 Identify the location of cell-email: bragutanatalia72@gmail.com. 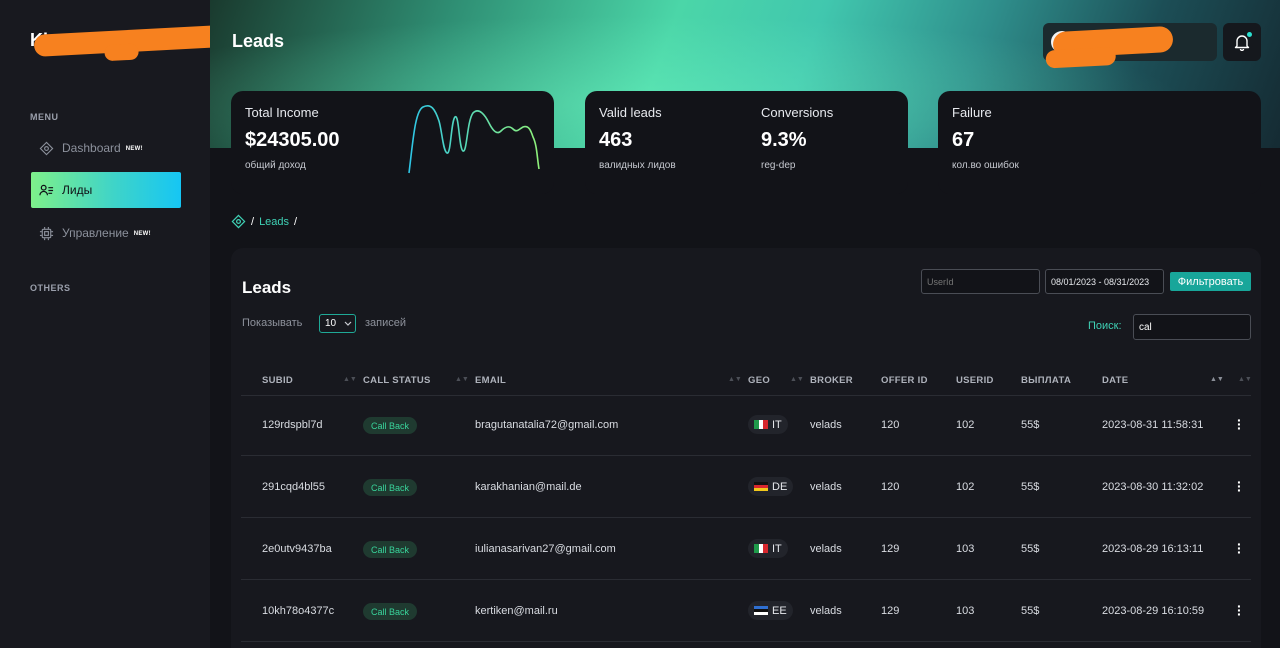
(547, 425).